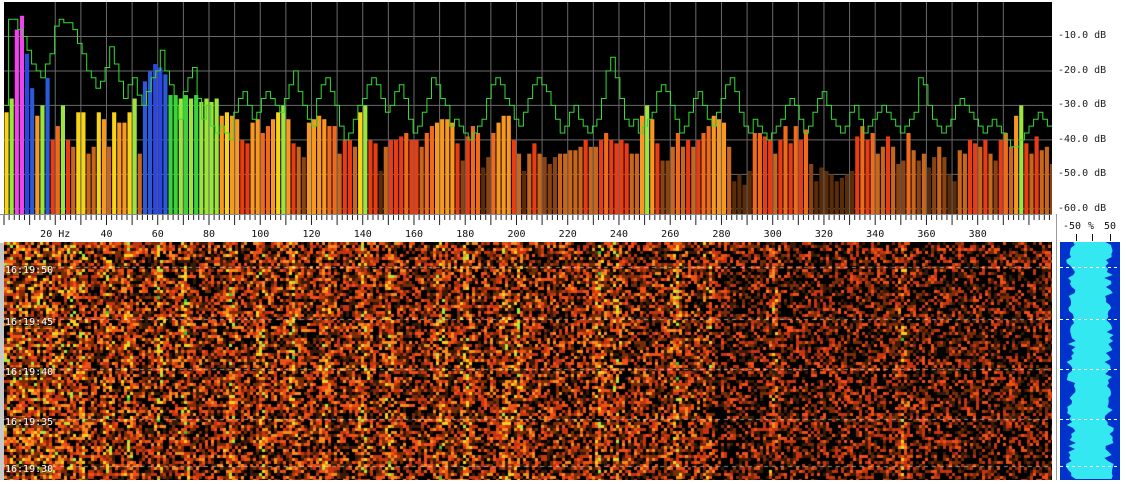 The image size is (1126, 484). I want to click on db-label: -60.0 dB, so click(1082, 208).